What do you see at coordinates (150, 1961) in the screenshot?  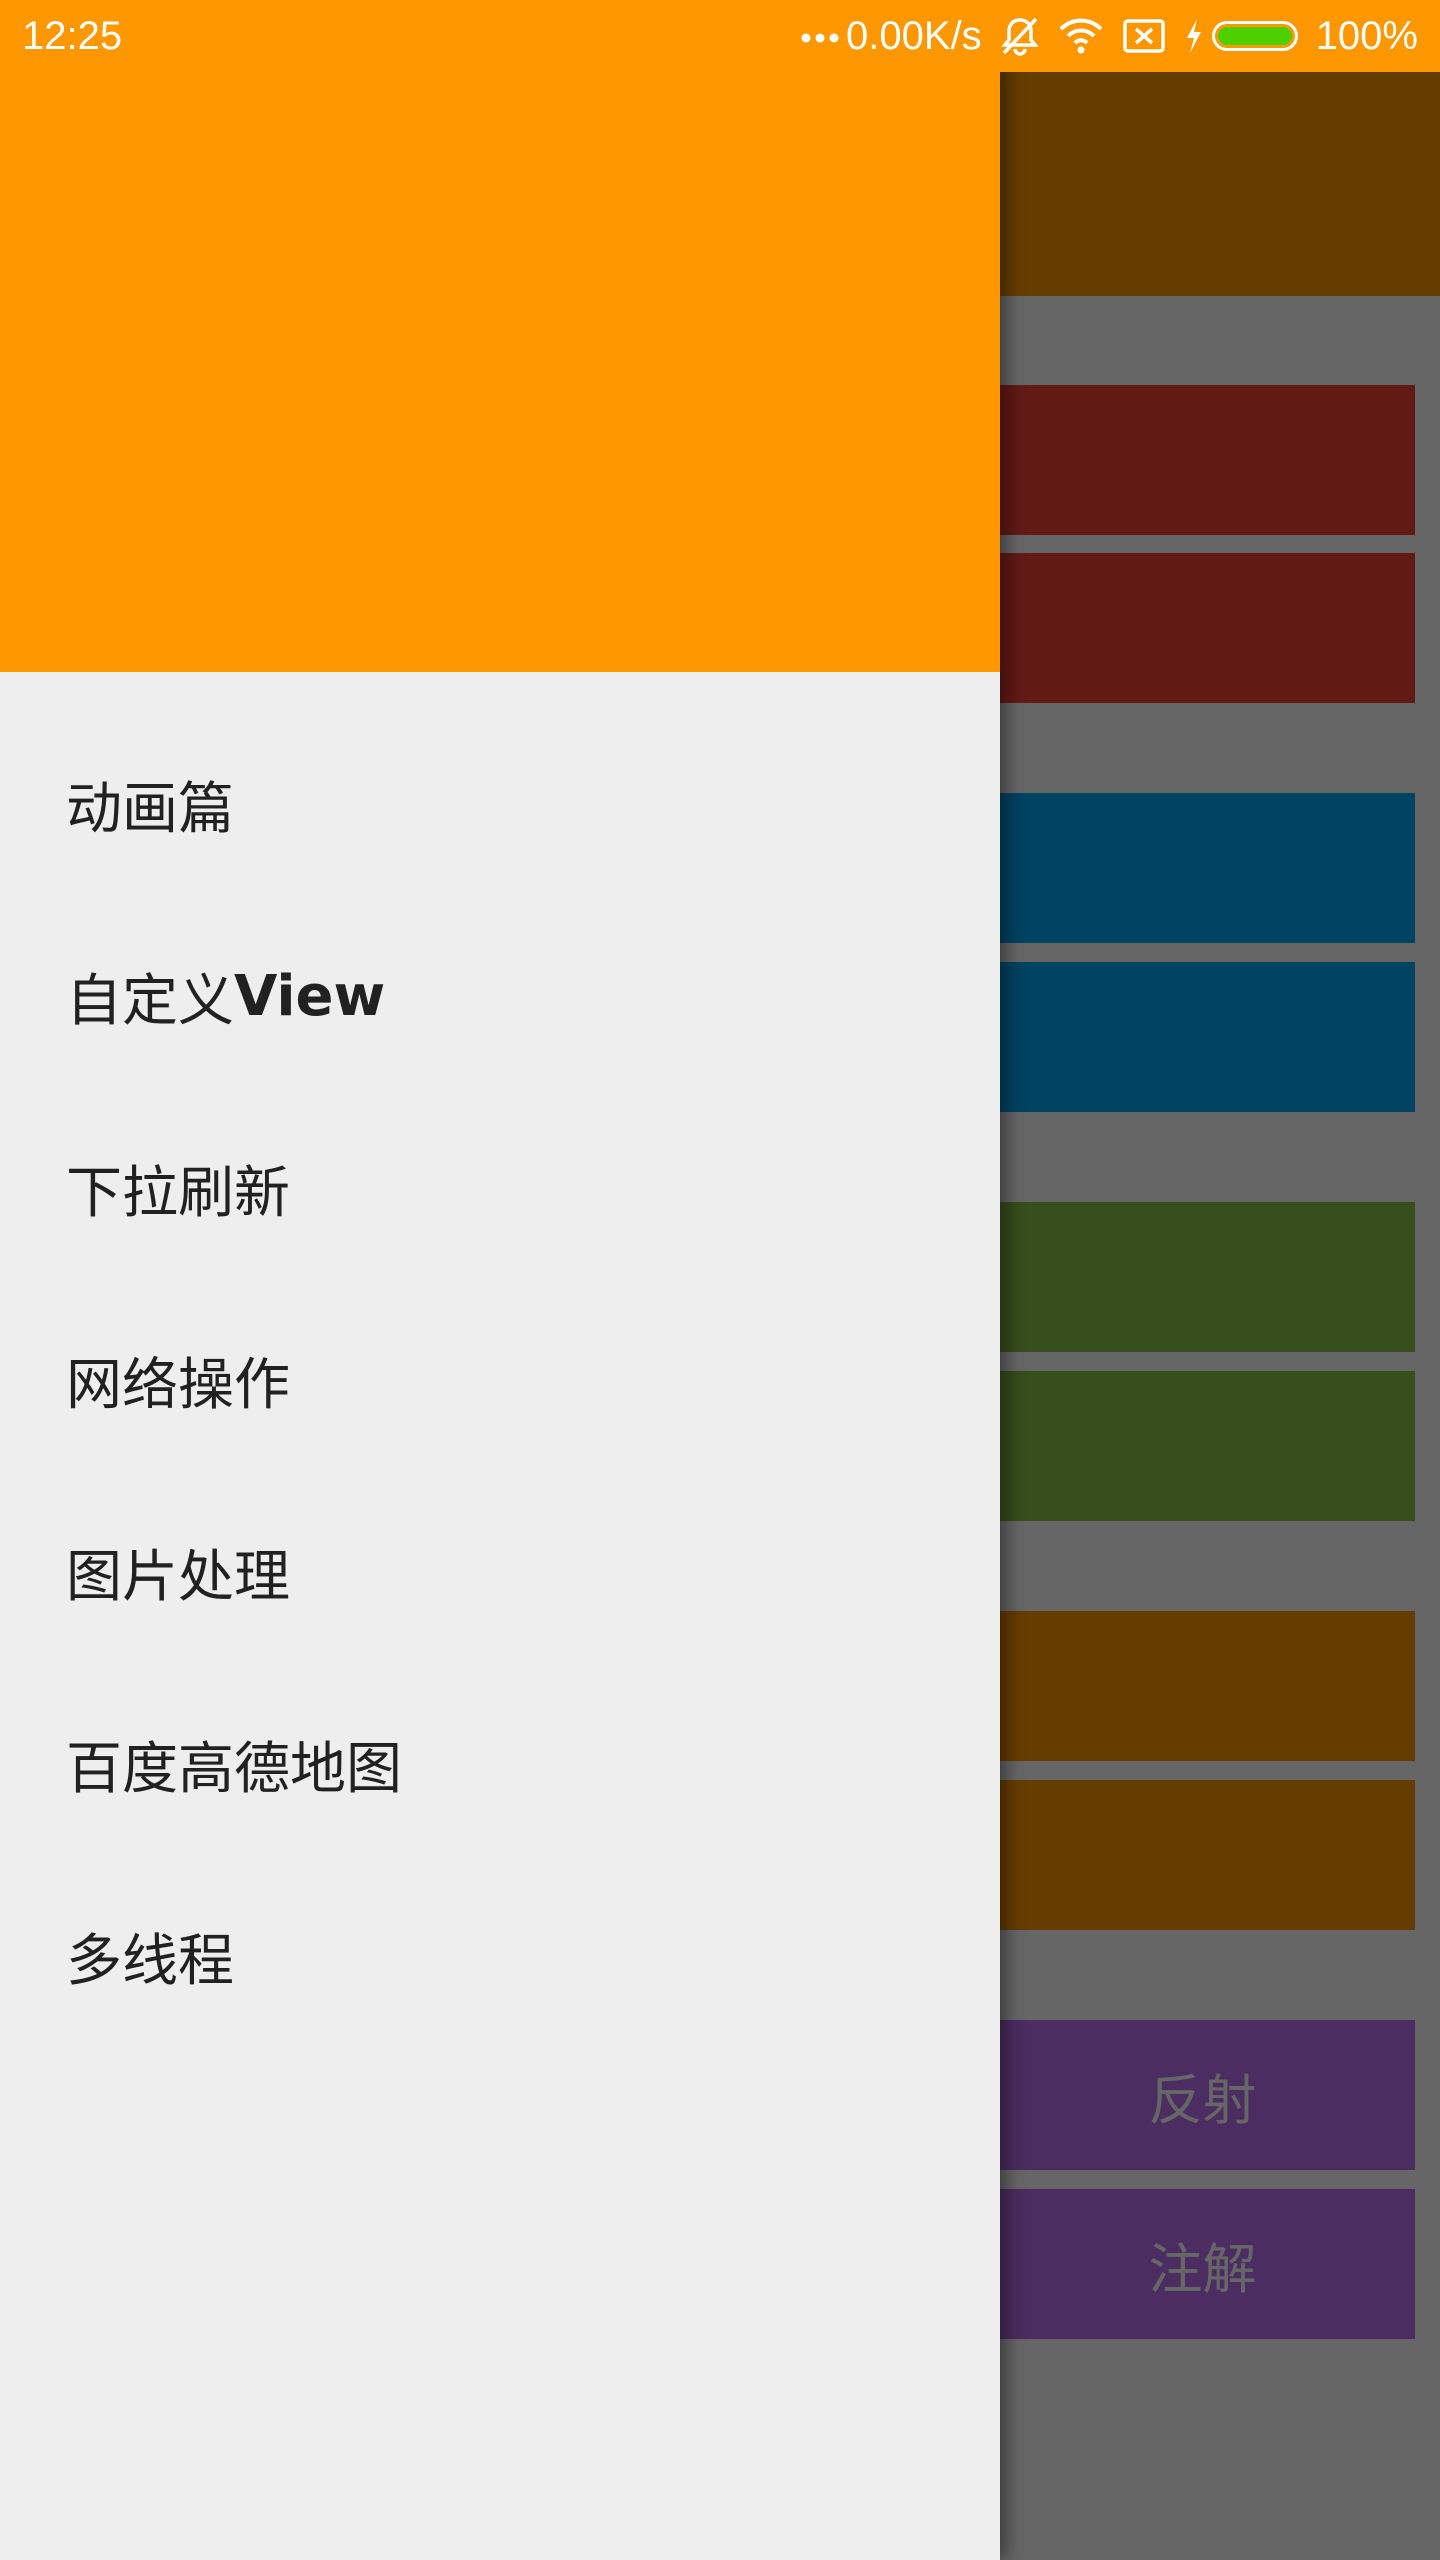 I see `menu-item-label: 多线程` at bounding box center [150, 1961].